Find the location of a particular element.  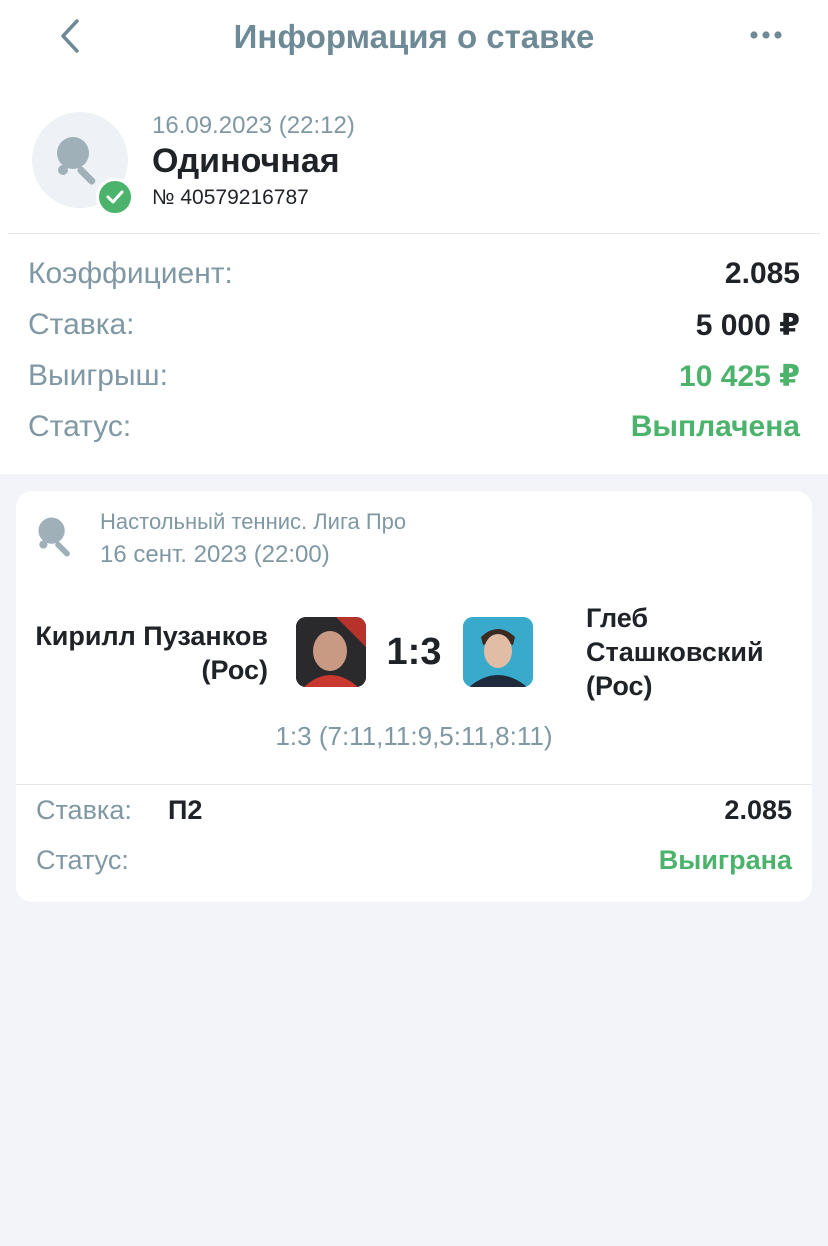

score-detail: 1:3 (7:11,11:9,5:11,8:11) is located at coordinates (414, 736).